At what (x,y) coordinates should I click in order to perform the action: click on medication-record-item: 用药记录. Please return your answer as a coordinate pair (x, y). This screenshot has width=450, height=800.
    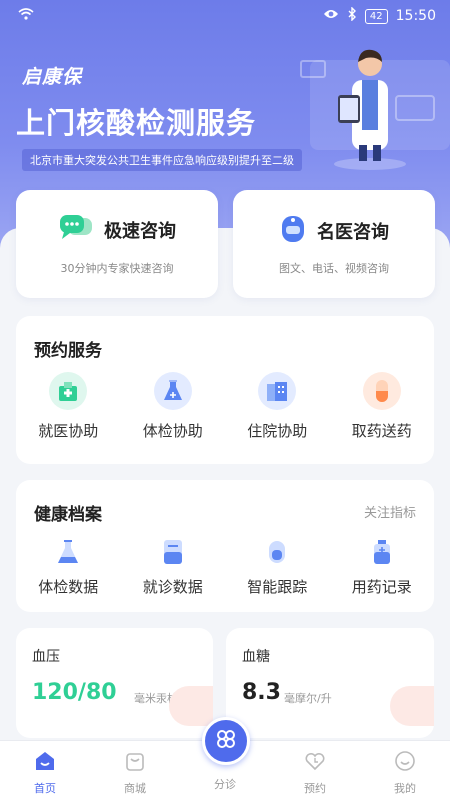
    Looking at the image, I should click on (382, 567).